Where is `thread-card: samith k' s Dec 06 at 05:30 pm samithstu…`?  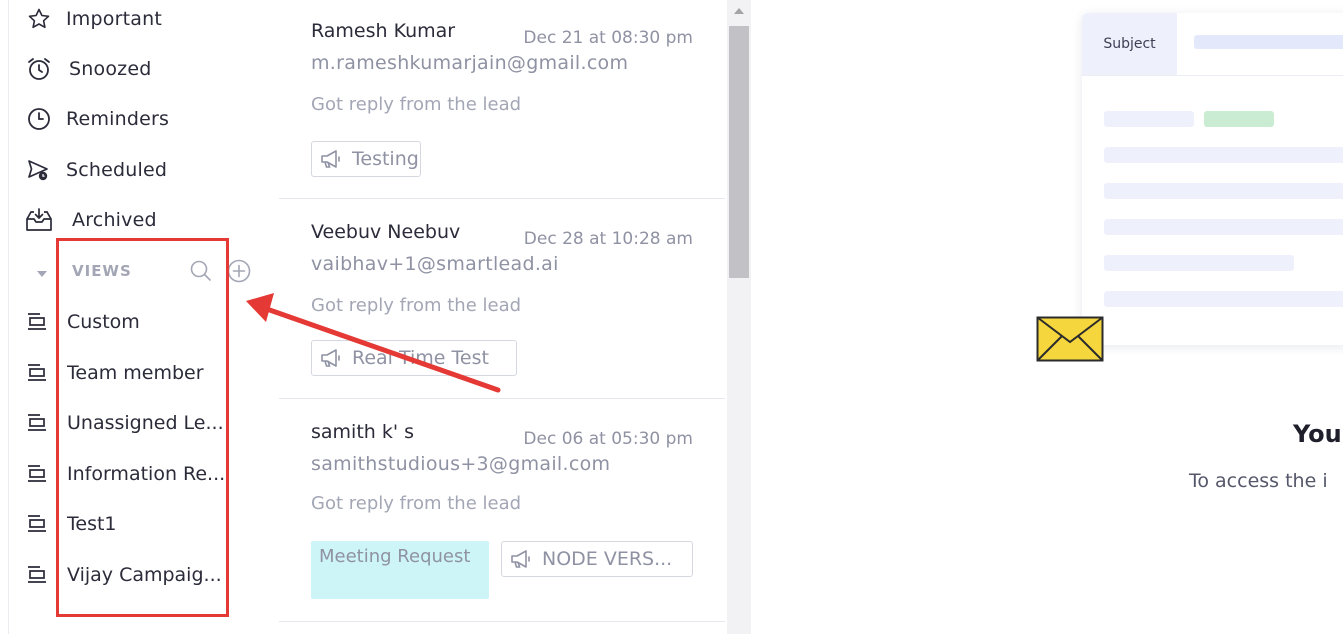
thread-card: samith k' s Dec 06 at 05:30 pm samithstu… is located at coordinates (502, 510).